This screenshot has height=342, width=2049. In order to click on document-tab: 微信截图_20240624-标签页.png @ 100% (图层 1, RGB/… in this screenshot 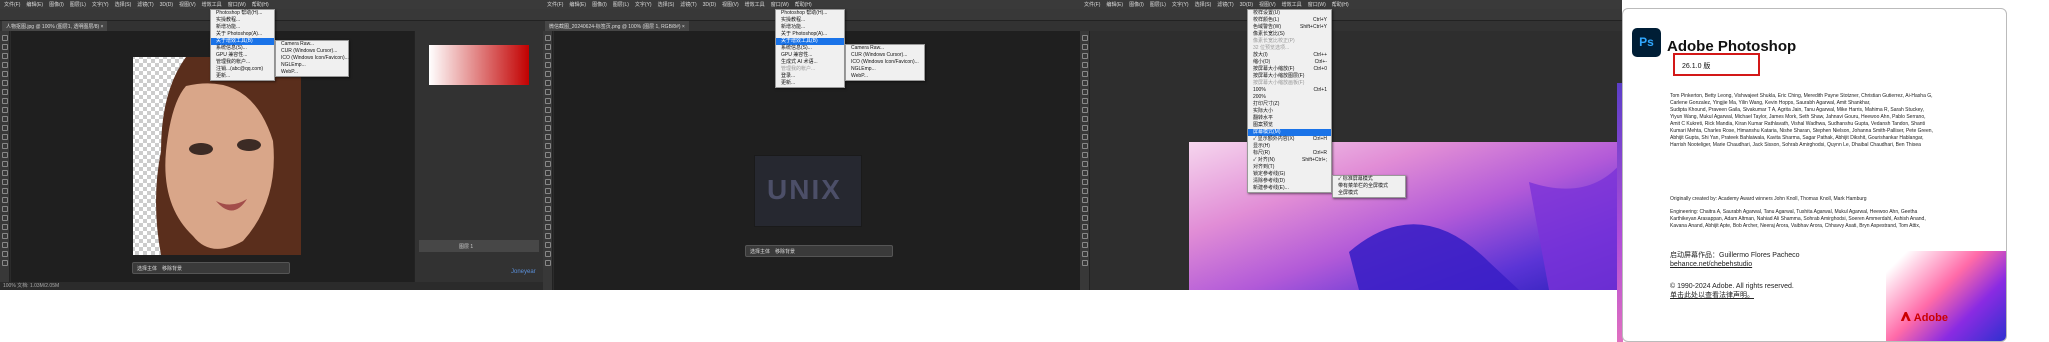, I will do `click(617, 26)`.